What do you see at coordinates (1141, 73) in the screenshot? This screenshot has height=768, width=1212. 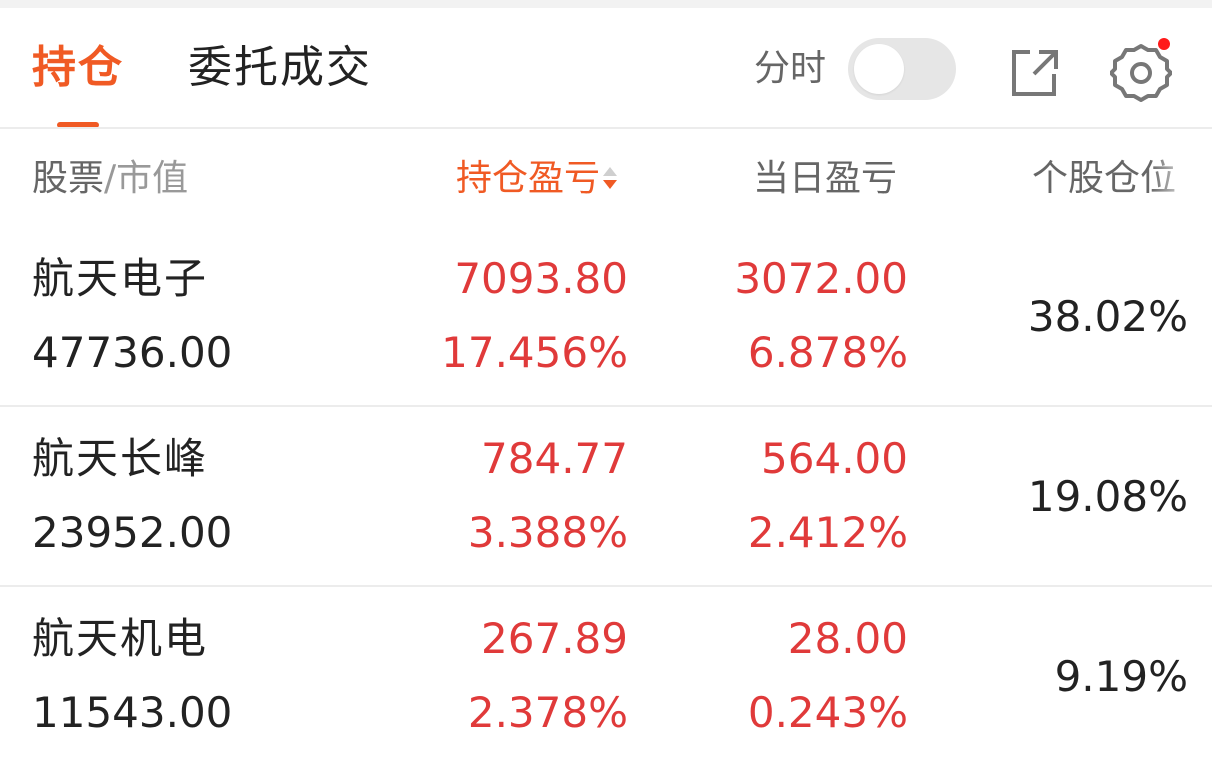 I see `settings-gear-icon` at bounding box center [1141, 73].